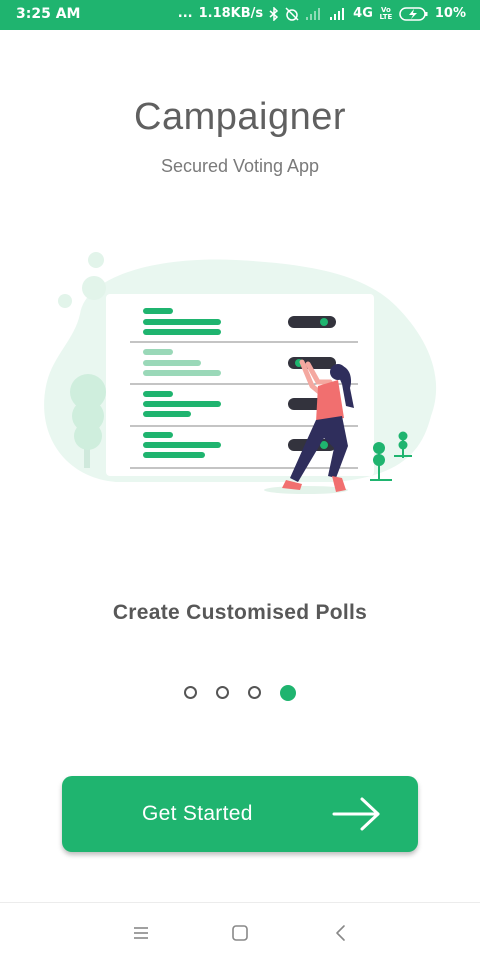  Describe the element at coordinates (240, 117) in the screenshot. I see `app-title: Campaigner` at that location.